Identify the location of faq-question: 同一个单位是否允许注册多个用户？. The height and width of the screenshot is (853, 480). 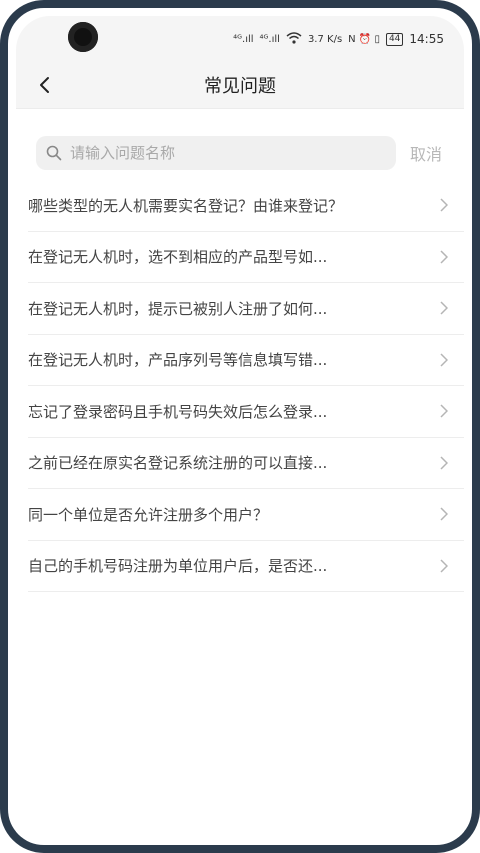
(148, 514).